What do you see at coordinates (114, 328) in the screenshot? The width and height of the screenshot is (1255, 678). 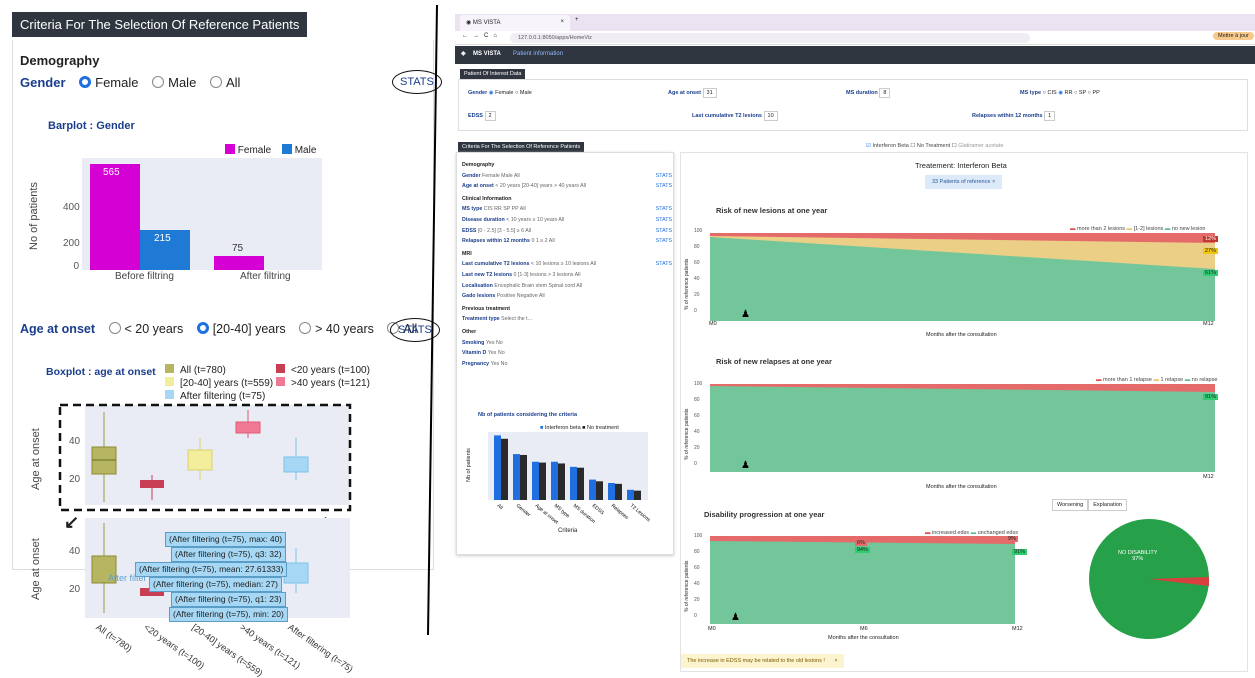 I see `age-lt20-radio` at bounding box center [114, 328].